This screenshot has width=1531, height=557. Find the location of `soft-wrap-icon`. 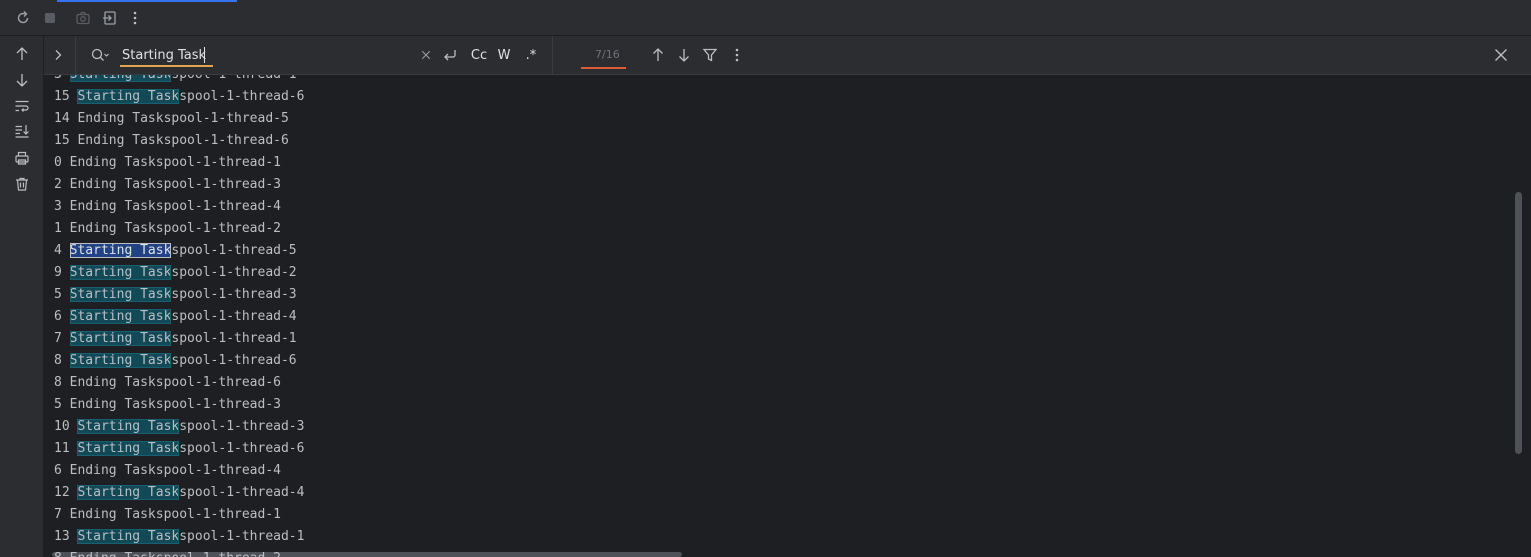

soft-wrap-icon is located at coordinates (22, 106).